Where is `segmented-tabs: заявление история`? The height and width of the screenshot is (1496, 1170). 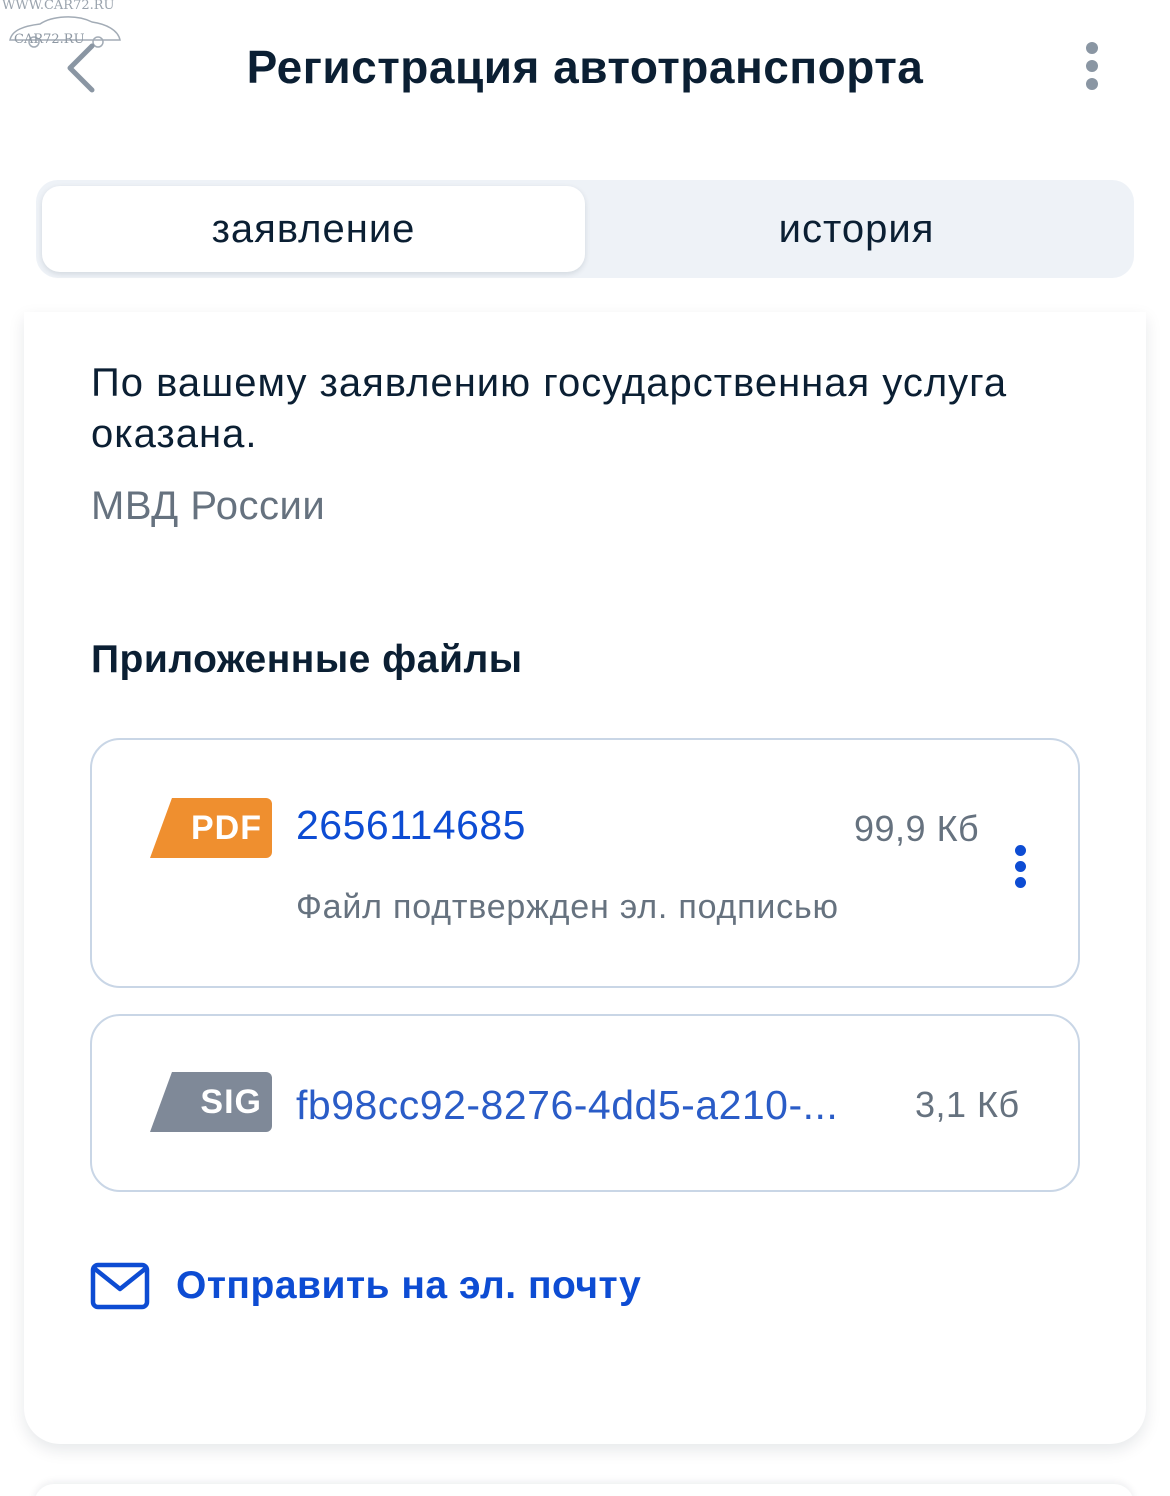 segmented-tabs: заявление история is located at coordinates (585, 229).